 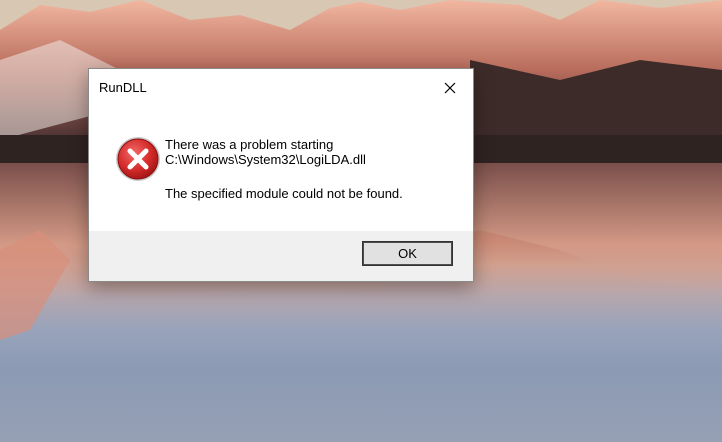 What do you see at coordinates (123, 87) in the screenshot?
I see `dialog-title: RunDLL` at bounding box center [123, 87].